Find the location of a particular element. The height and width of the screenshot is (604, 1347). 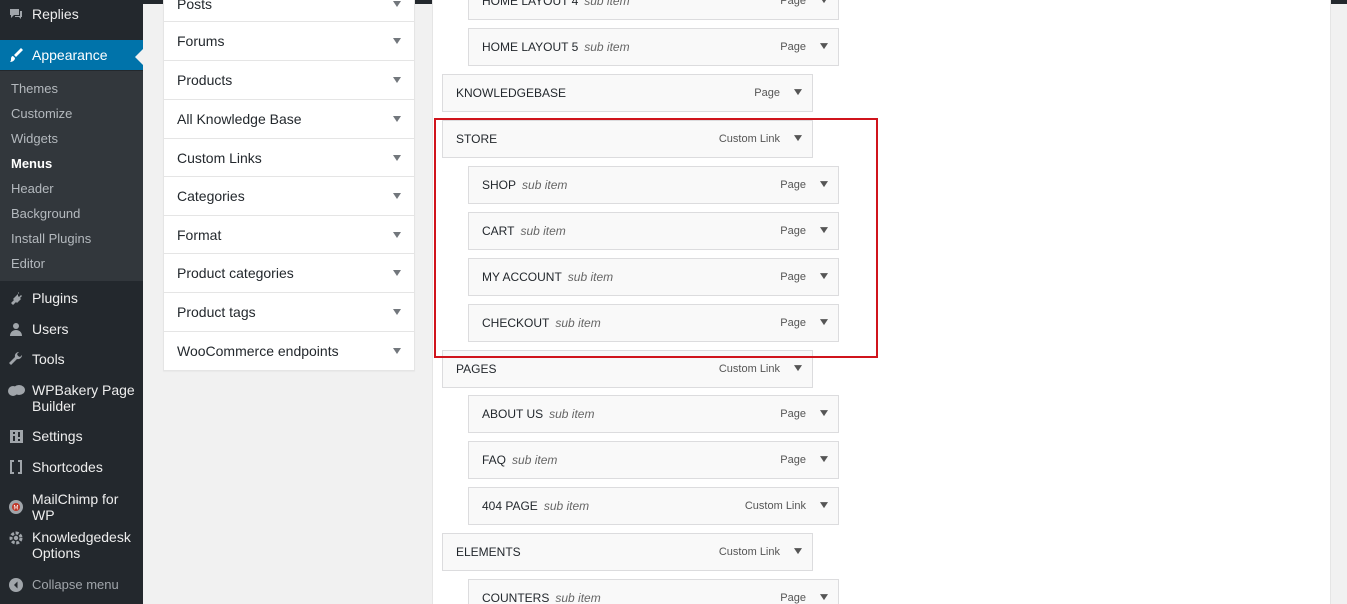

accordion-section-product-categories: Product categories is located at coordinates (289, 273).